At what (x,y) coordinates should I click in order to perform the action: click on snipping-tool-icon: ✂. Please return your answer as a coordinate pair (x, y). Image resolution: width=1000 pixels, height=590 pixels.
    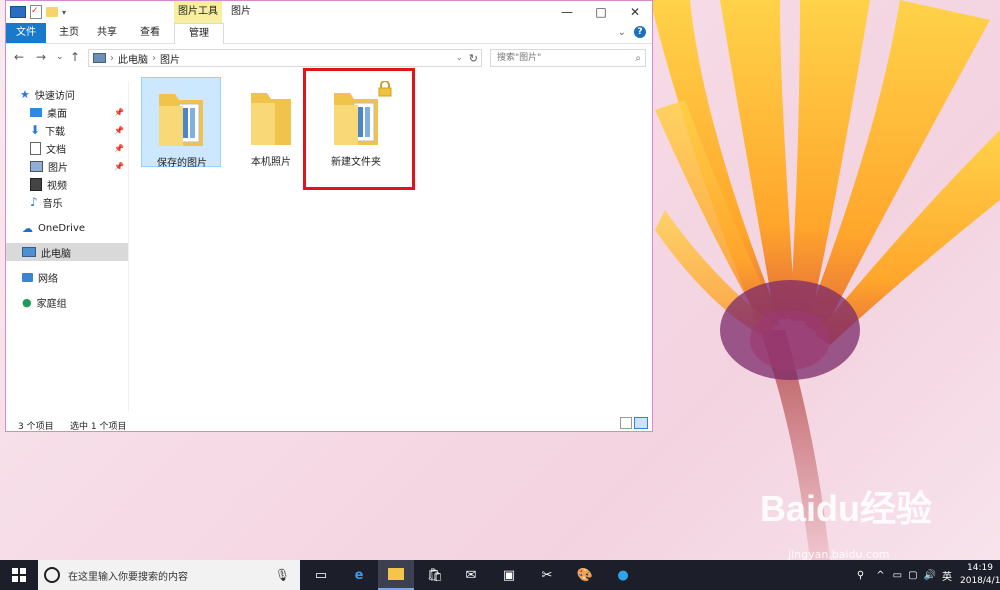
    Looking at the image, I should click on (547, 575).